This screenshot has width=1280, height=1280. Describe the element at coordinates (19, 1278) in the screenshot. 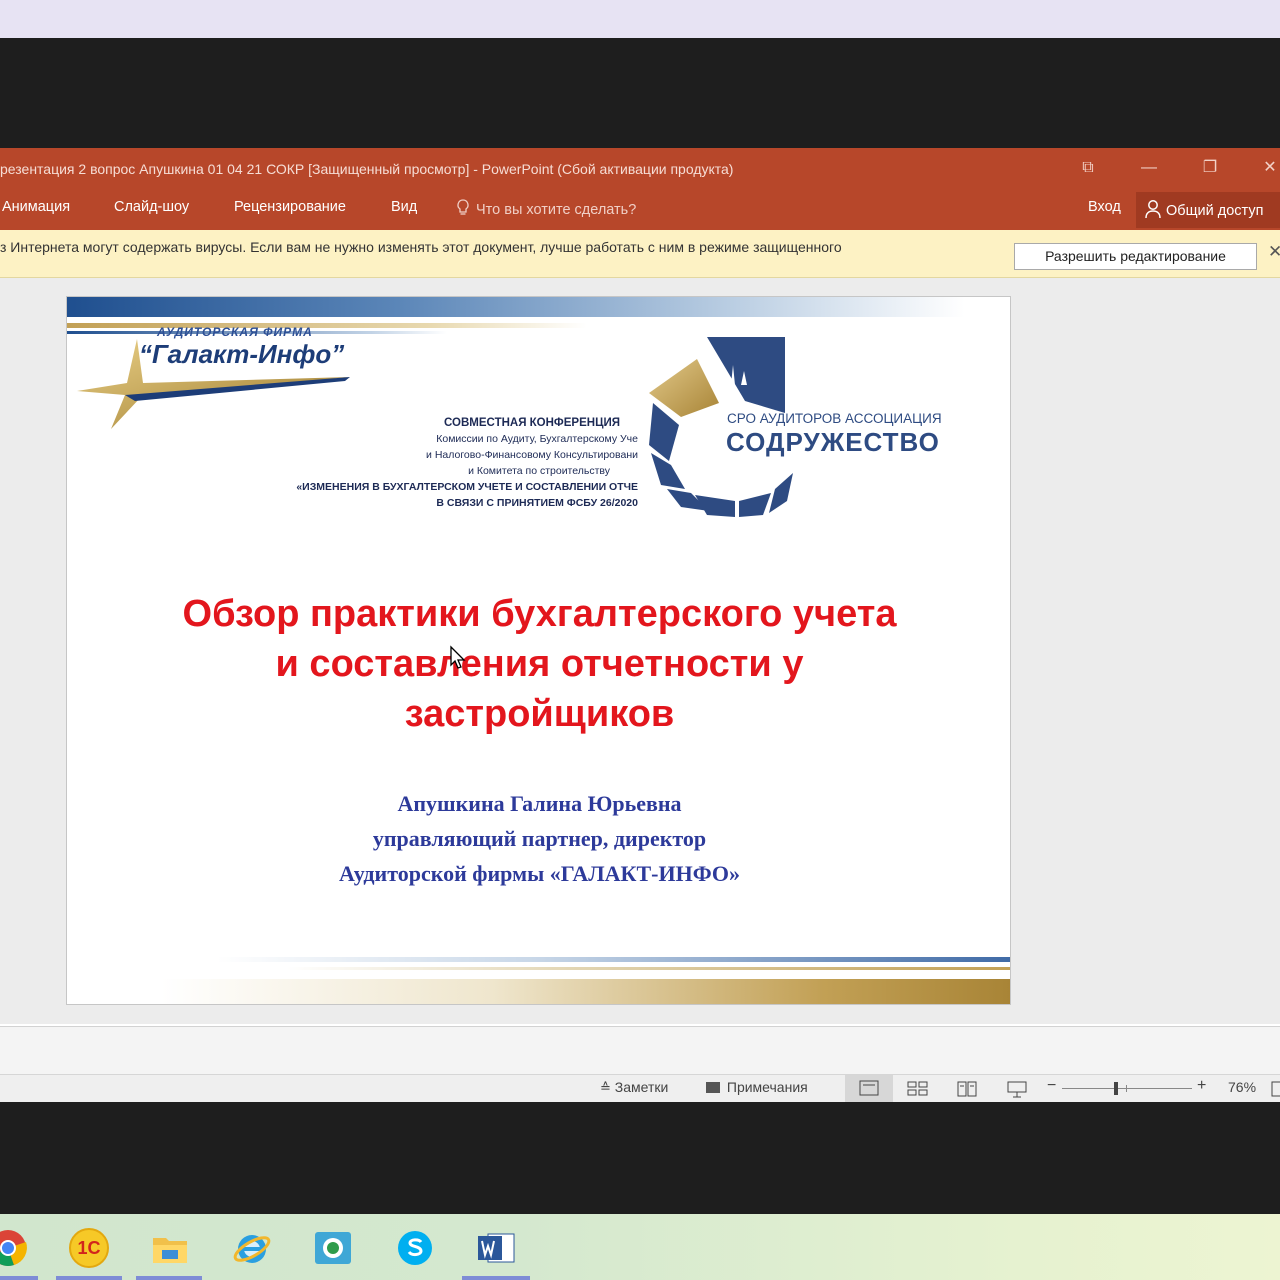

I see `chrome-running-indicator` at that location.